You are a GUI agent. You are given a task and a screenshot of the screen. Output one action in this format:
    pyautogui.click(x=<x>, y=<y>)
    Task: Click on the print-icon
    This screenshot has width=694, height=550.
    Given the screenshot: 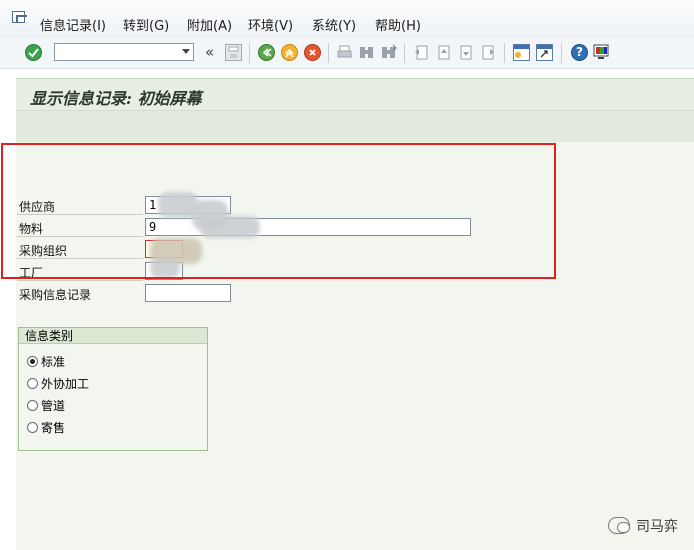 What is the action you would take?
    pyautogui.click(x=344, y=52)
    